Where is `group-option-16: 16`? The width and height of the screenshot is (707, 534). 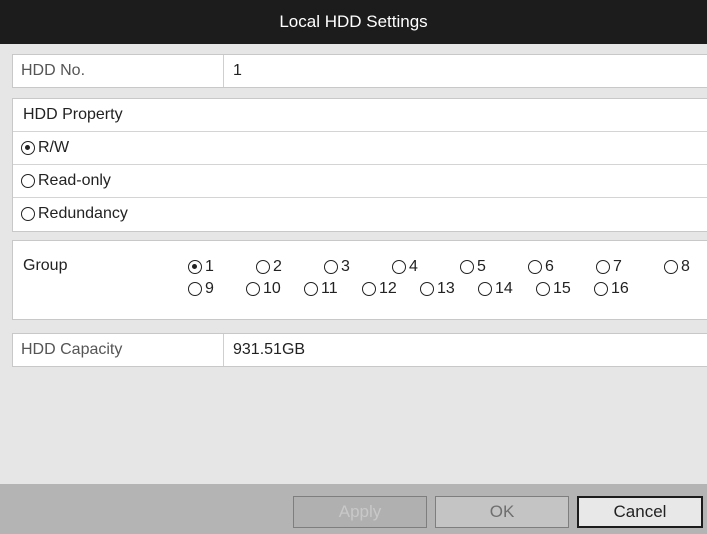 group-option-16: 16 is located at coordinates (611, 289).